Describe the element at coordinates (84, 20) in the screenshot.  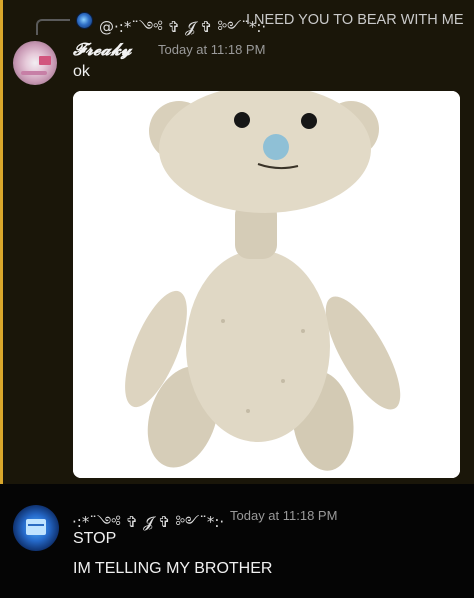
I see `reply-avatar` at that location.